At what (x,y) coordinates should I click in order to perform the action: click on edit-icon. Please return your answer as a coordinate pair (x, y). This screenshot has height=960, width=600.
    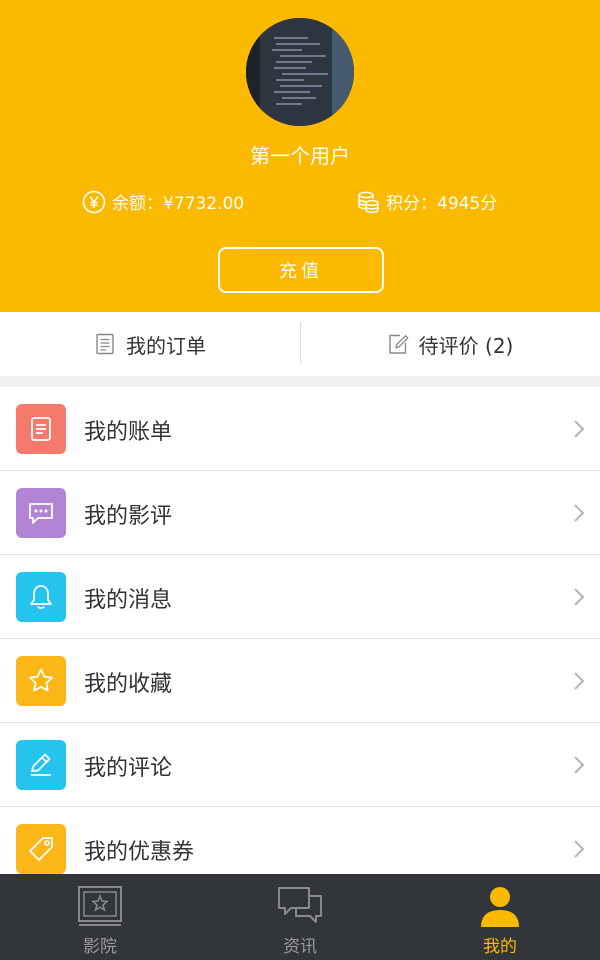
    Looking at the image, I should click on (398, 344).